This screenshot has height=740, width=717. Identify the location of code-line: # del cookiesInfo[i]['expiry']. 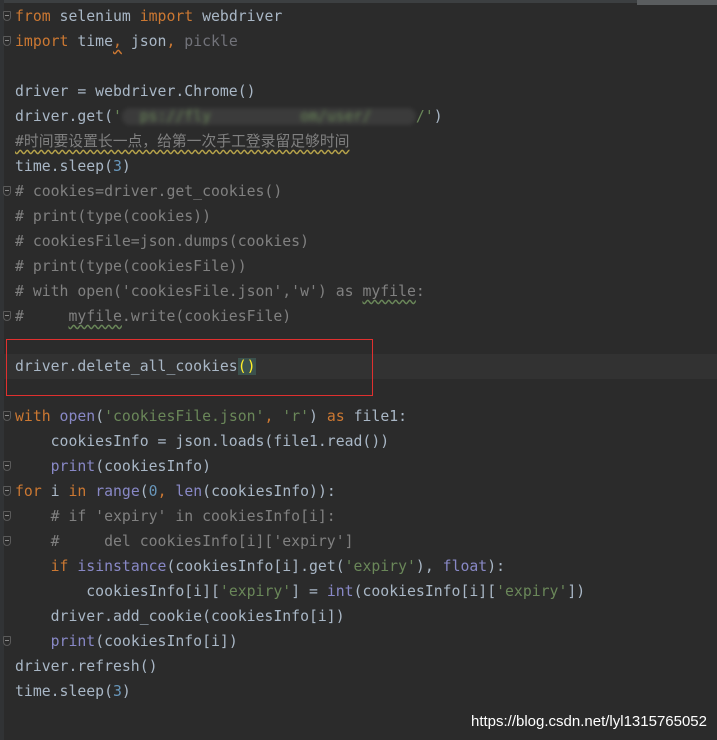
(184, 541).